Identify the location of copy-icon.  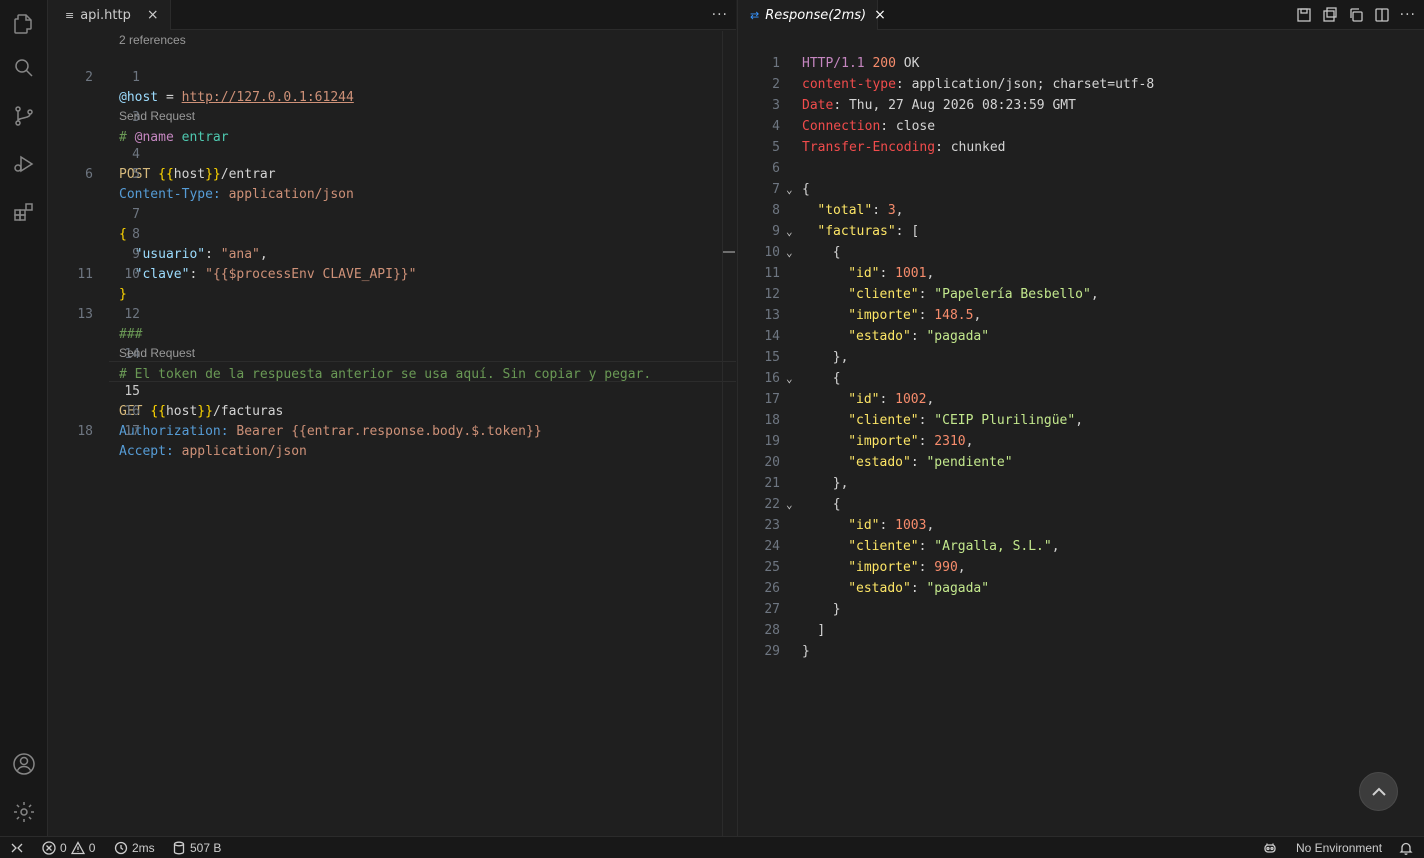
(1356, 15).